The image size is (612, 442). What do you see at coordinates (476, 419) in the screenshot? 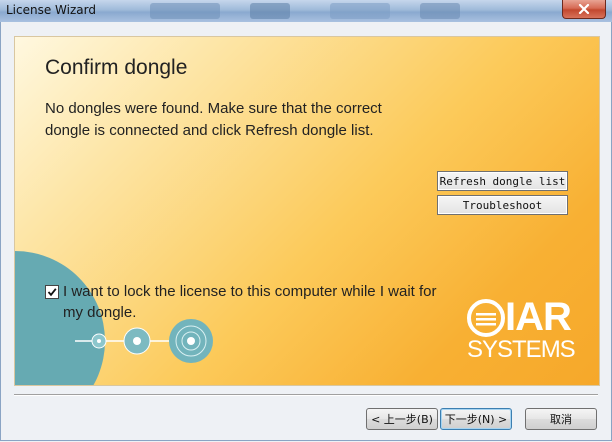
I see `next-button: 下一步(N) >` at bounding box center [476, 419].